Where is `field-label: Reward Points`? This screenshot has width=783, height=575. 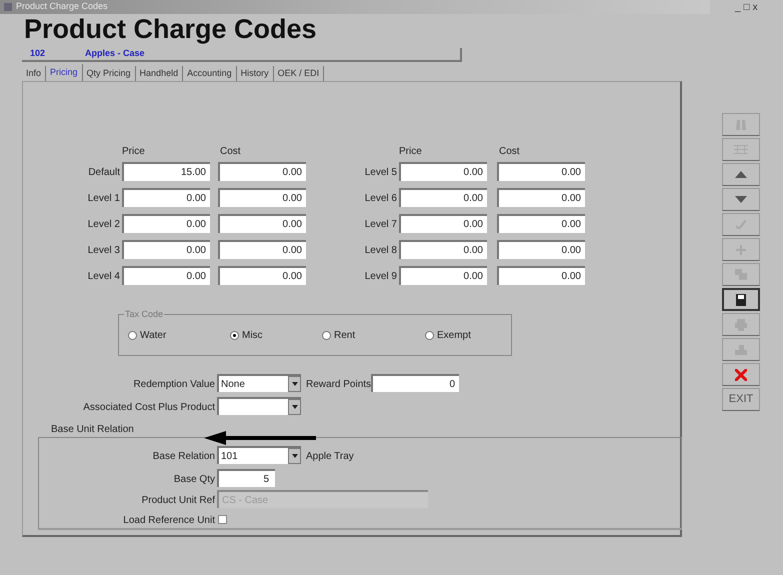
field-label: Reward Points is located at coordinates (339, 385).